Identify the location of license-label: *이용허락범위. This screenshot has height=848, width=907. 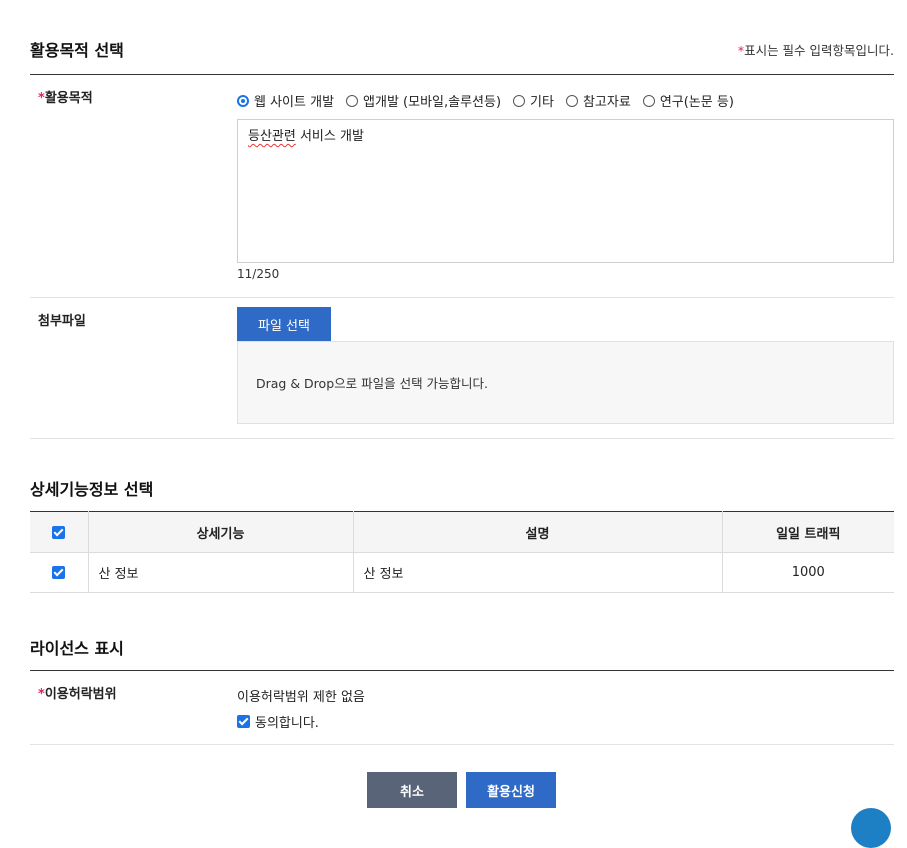
(77, 692).